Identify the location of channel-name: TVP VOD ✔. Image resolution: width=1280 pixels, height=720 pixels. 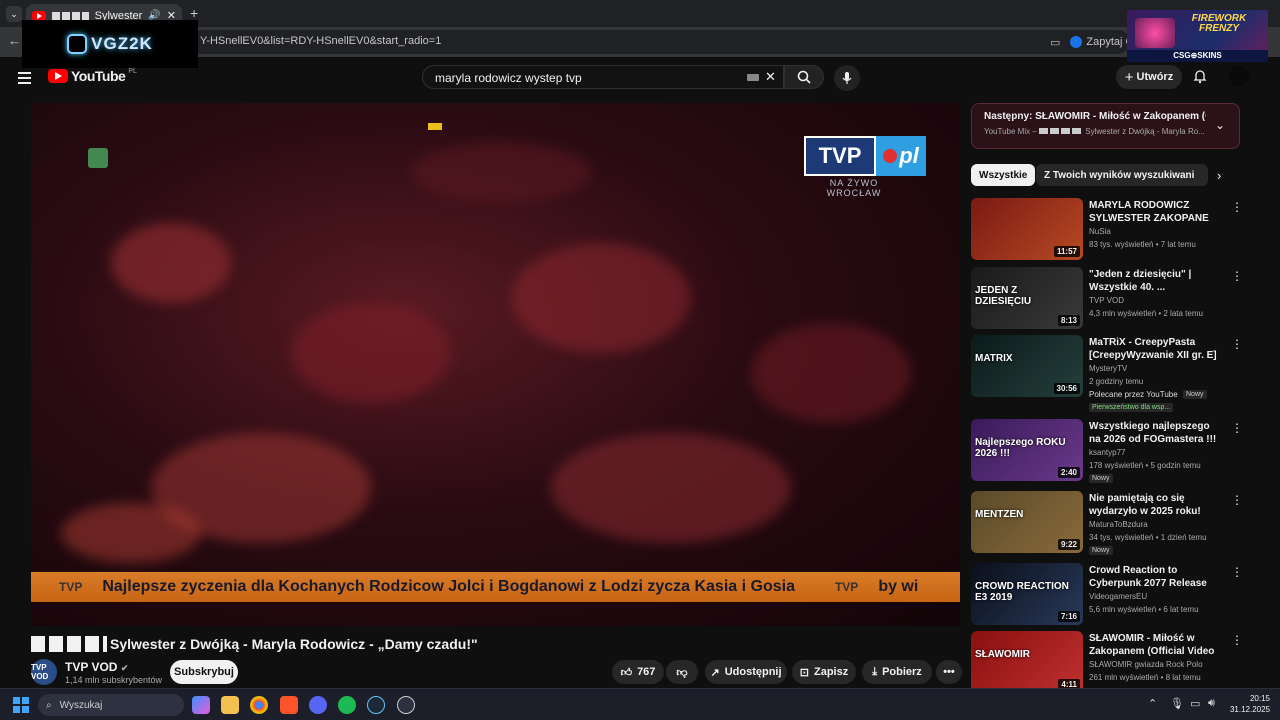
(96, 667).